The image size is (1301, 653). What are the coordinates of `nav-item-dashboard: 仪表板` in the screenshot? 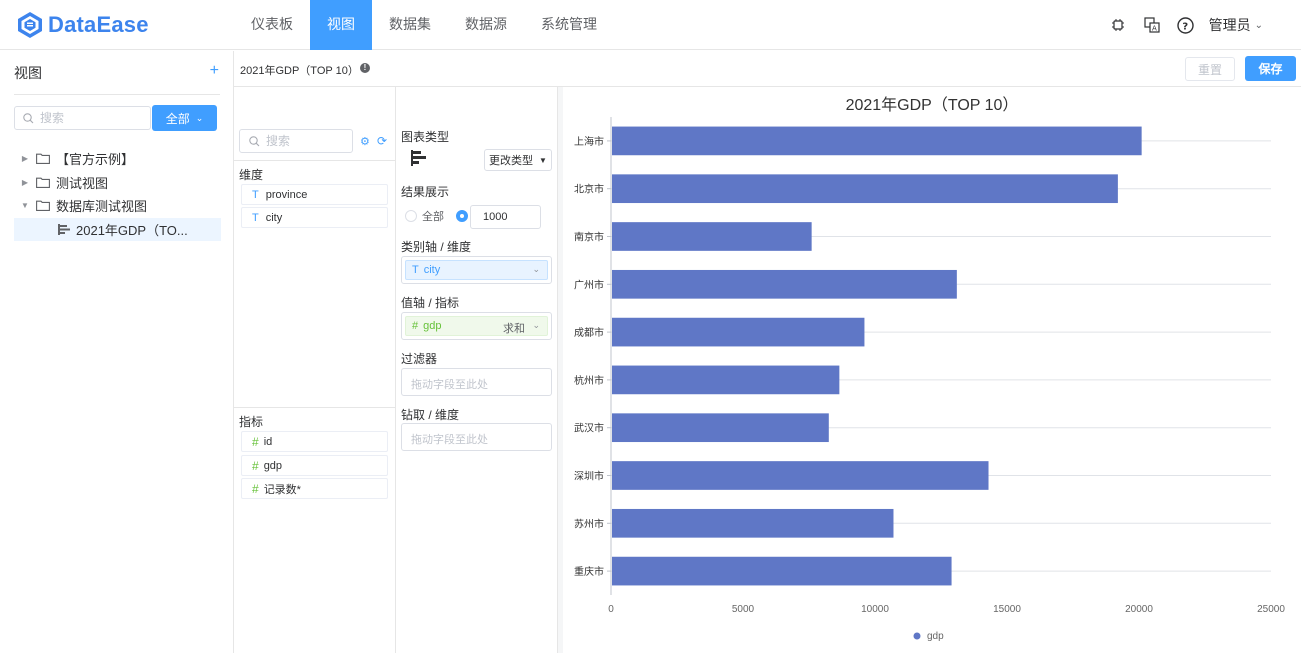 It's located at (272, 25).